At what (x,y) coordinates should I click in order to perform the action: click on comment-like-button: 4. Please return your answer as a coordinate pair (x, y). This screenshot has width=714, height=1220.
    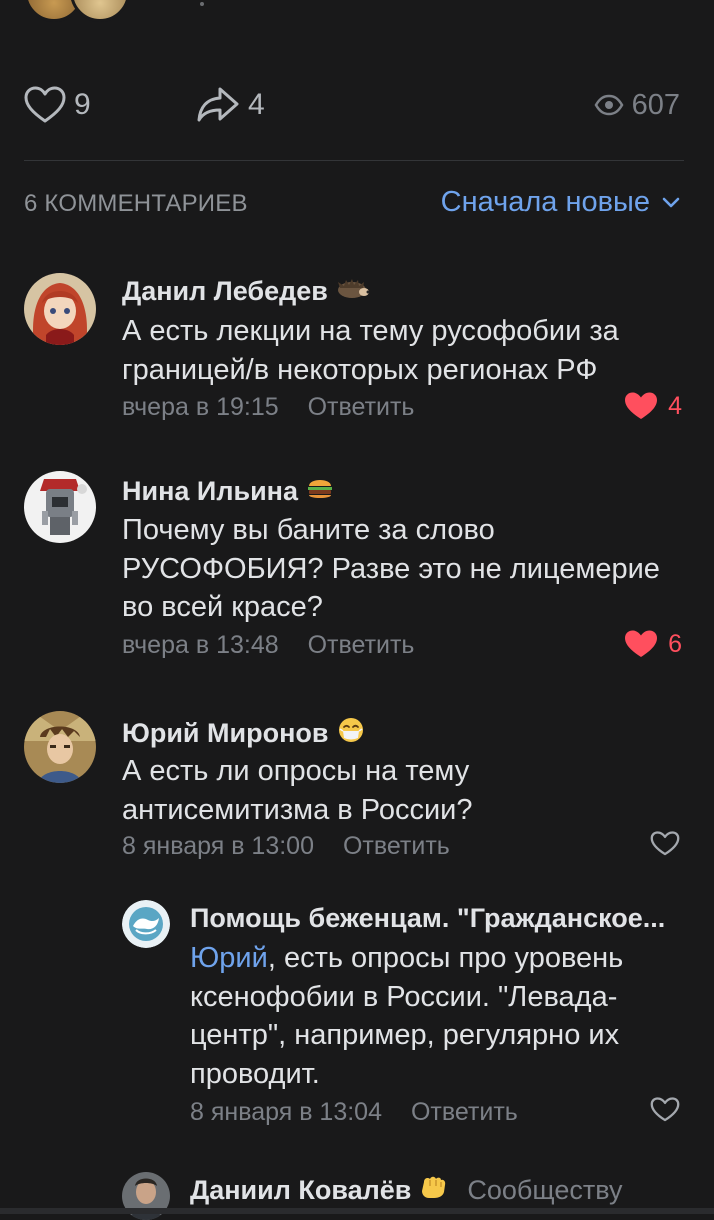
    Looking at the image, I should click on (653, 406).